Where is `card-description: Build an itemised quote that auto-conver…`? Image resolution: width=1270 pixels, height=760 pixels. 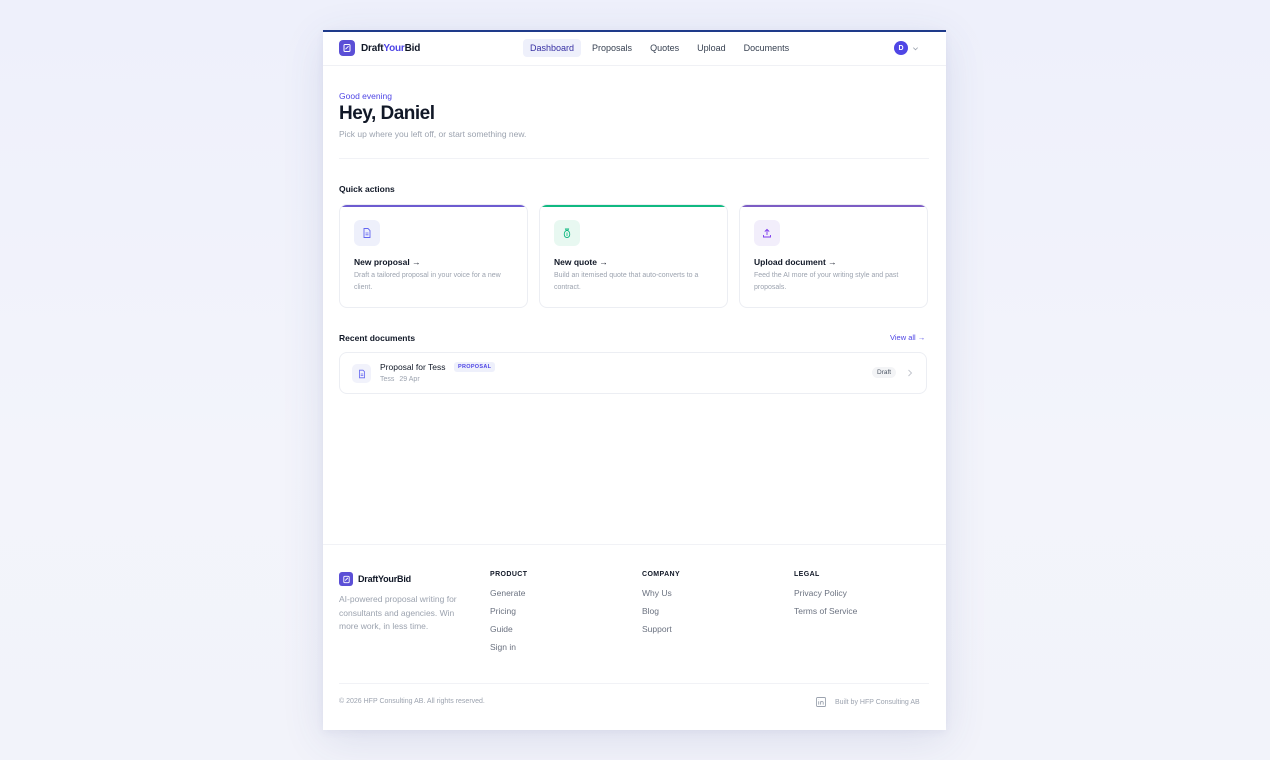
card-description: Build an itemised quote that auto-conver… is located at coordinates (626, 281).